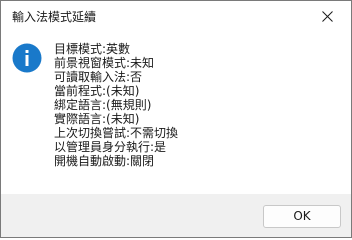 Image resolution: width=352 pixels, height=240 pixels. I want to click on close-button, so click(328, 16).